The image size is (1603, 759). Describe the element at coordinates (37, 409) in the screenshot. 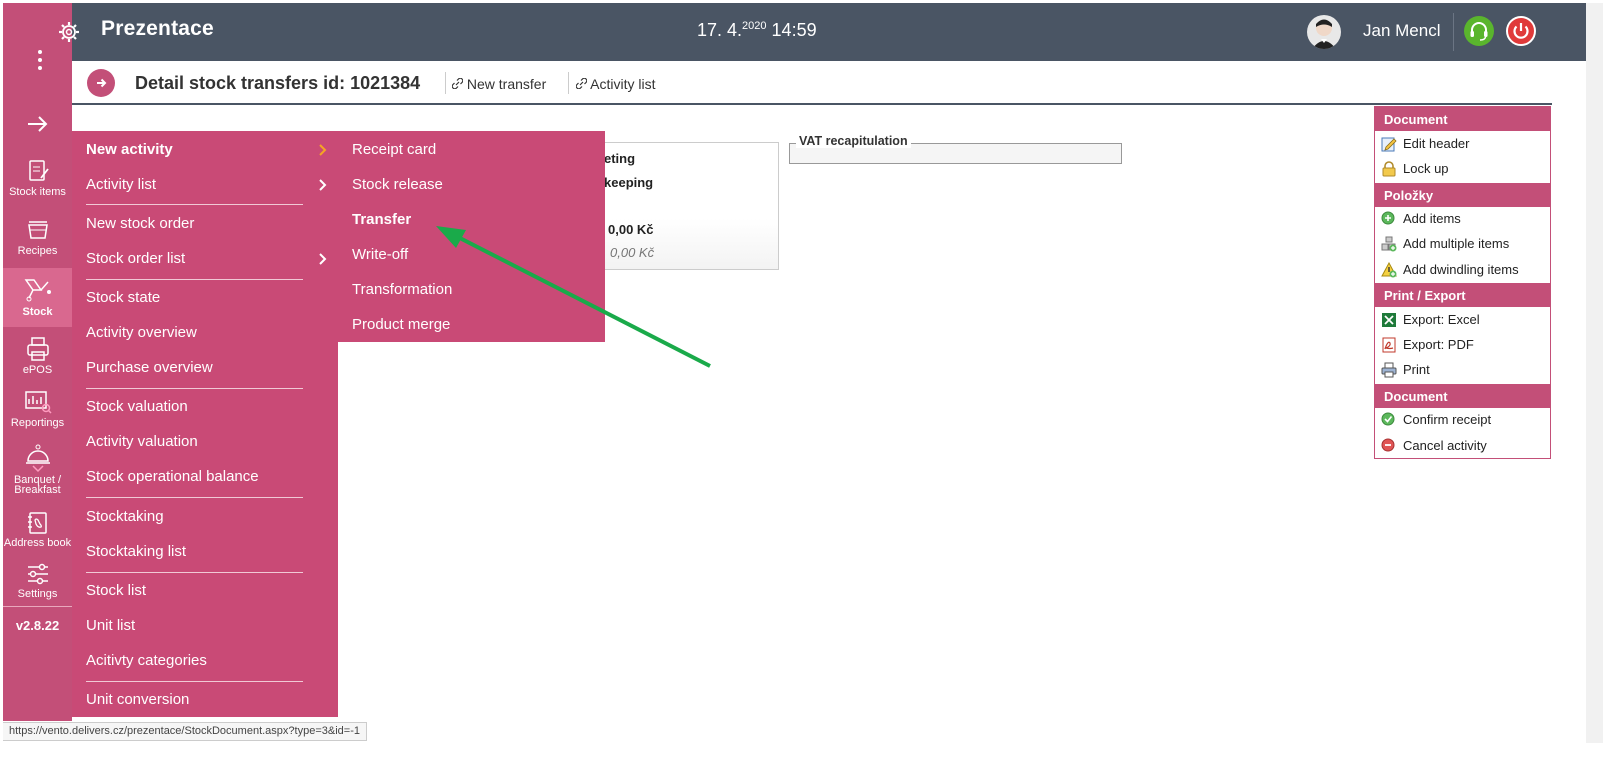

I see `sidebar-item-reportings: Reportings` at that location.